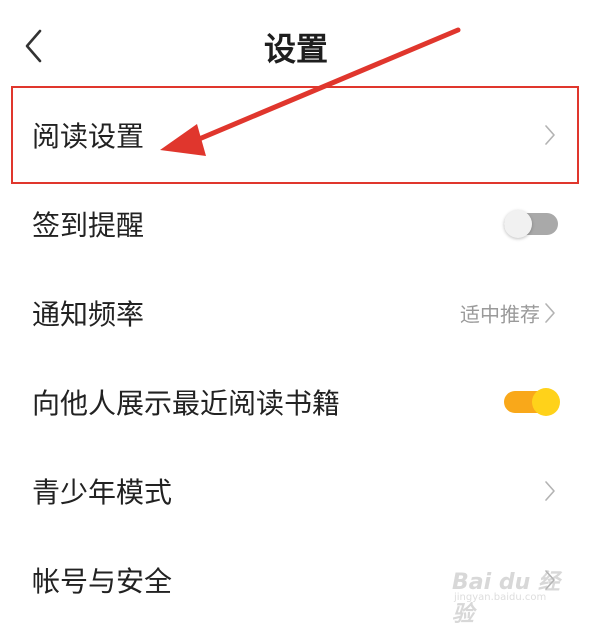  I want to click on settings-item-notification-frequency: 通知频率 适中推荐, so click(296, 312).